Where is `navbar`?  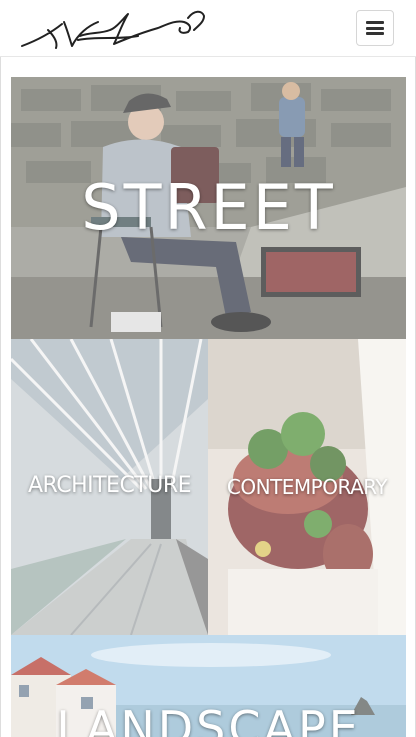 navbar is located at coordinates (208, 28).